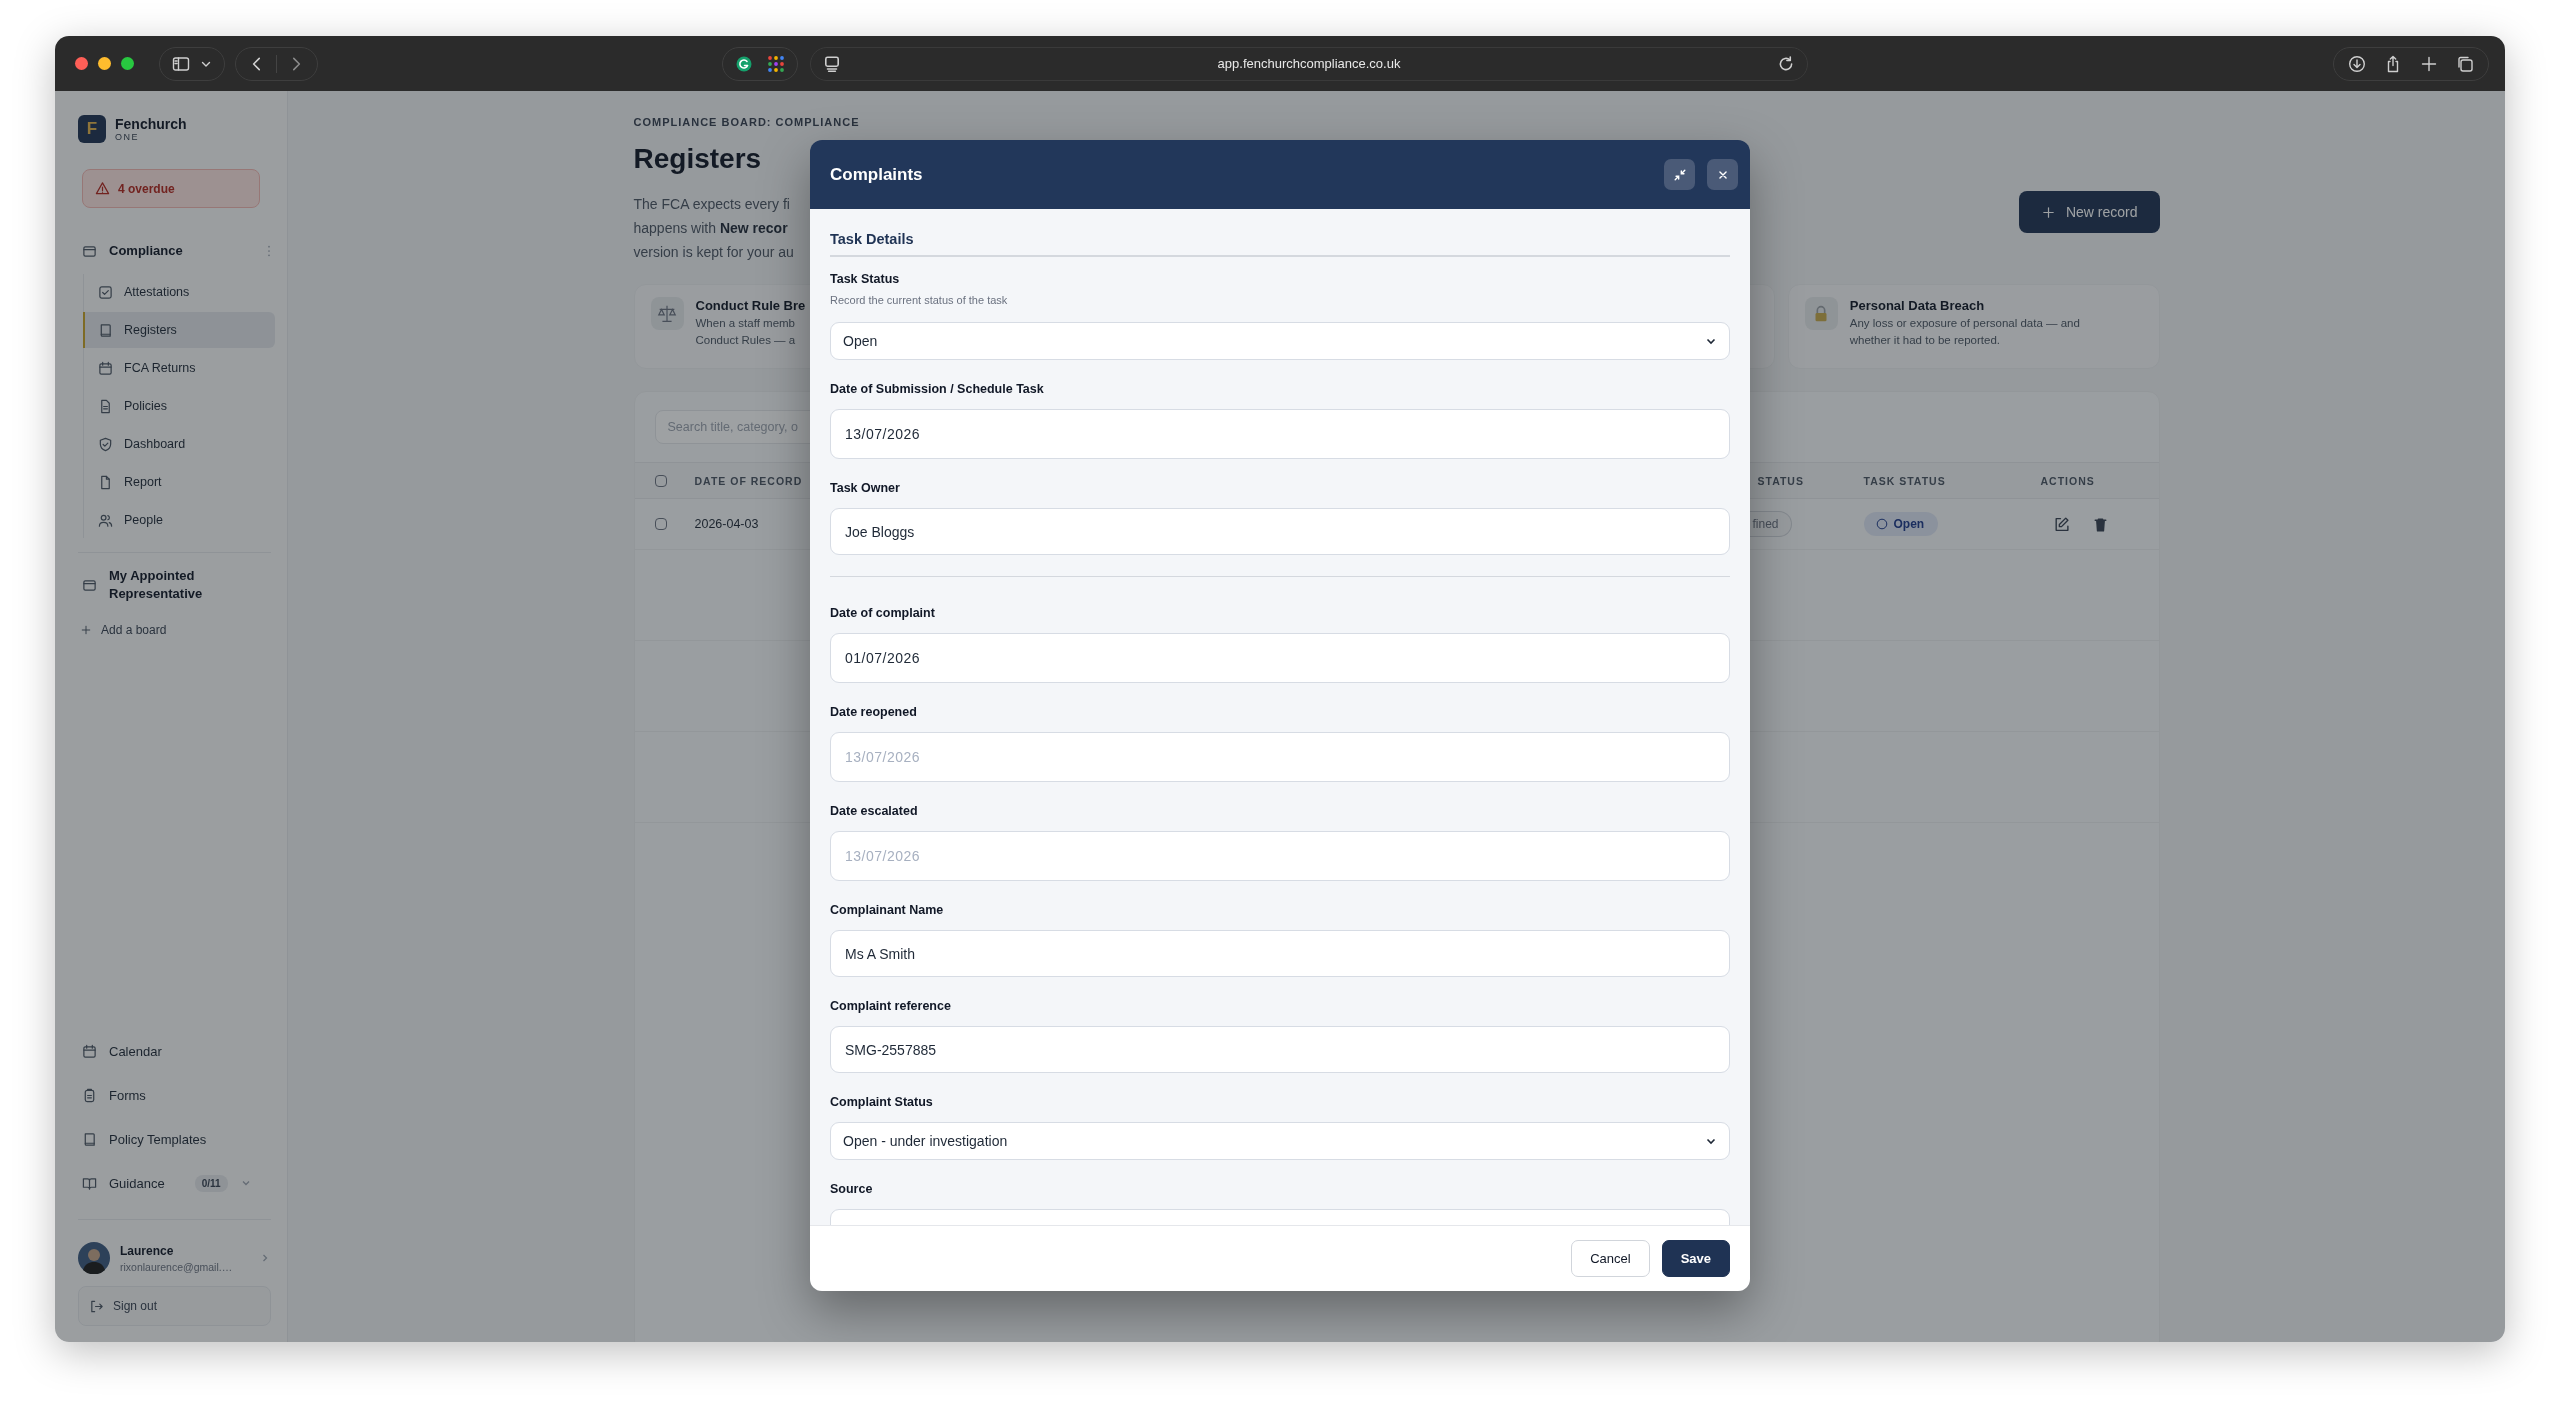  What do you see at coordinates (919, 300) in the screenshot?
I see `field-hint: Record the current status of the task` at bounding box center [919, 300].